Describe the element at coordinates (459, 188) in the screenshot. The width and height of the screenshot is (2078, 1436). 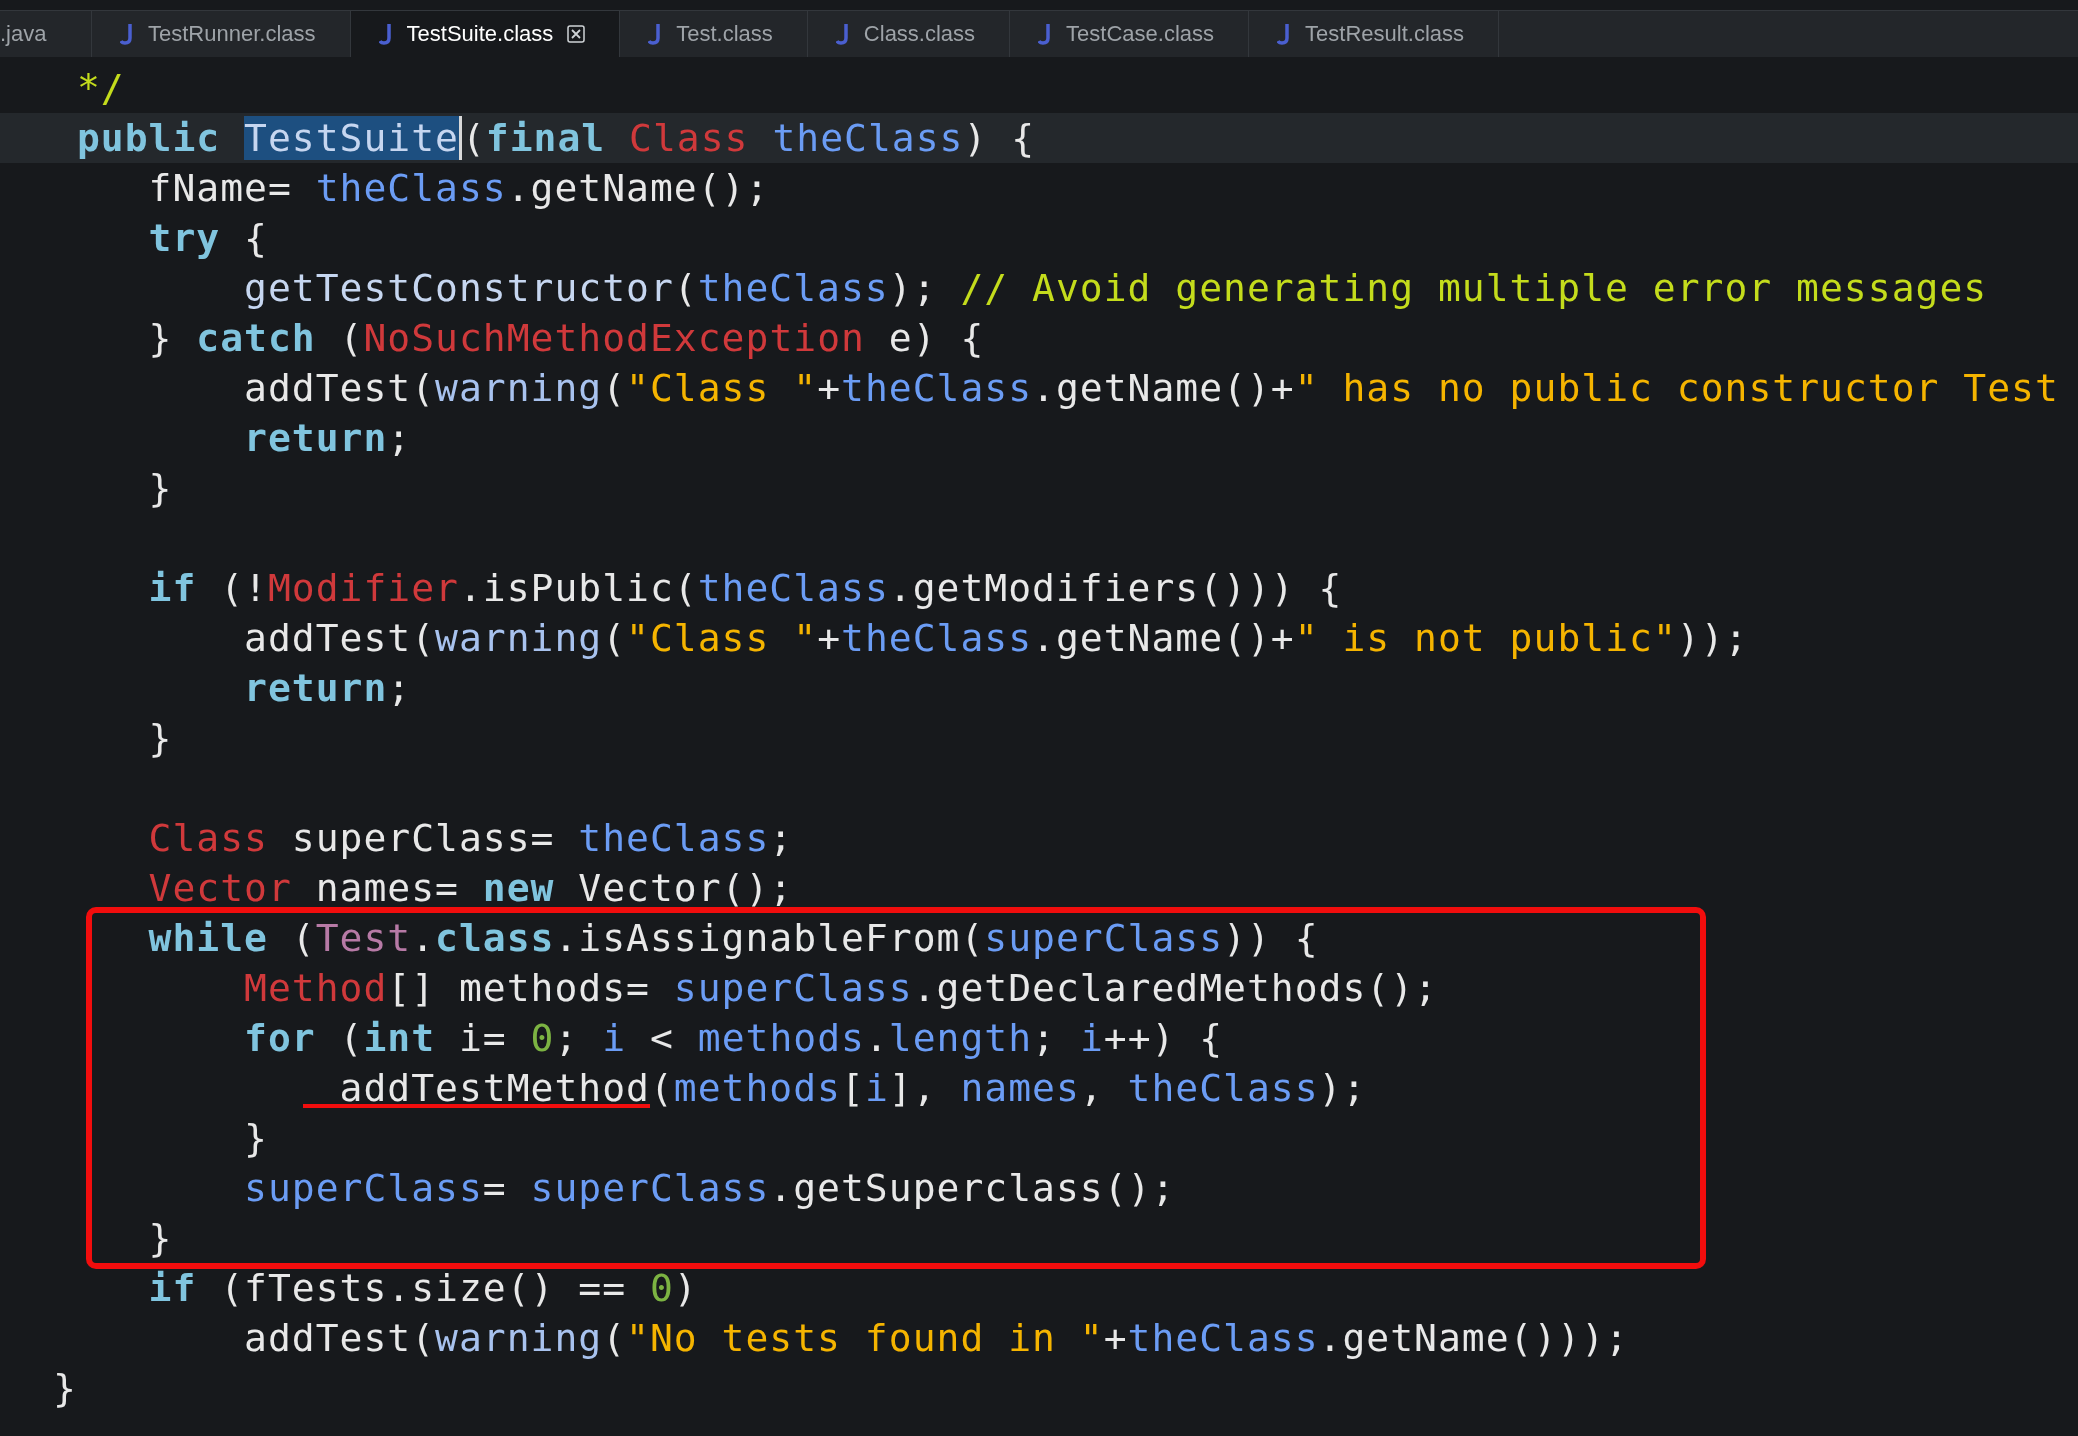
I see `code-line: fName= theClass.getName();` at that location.